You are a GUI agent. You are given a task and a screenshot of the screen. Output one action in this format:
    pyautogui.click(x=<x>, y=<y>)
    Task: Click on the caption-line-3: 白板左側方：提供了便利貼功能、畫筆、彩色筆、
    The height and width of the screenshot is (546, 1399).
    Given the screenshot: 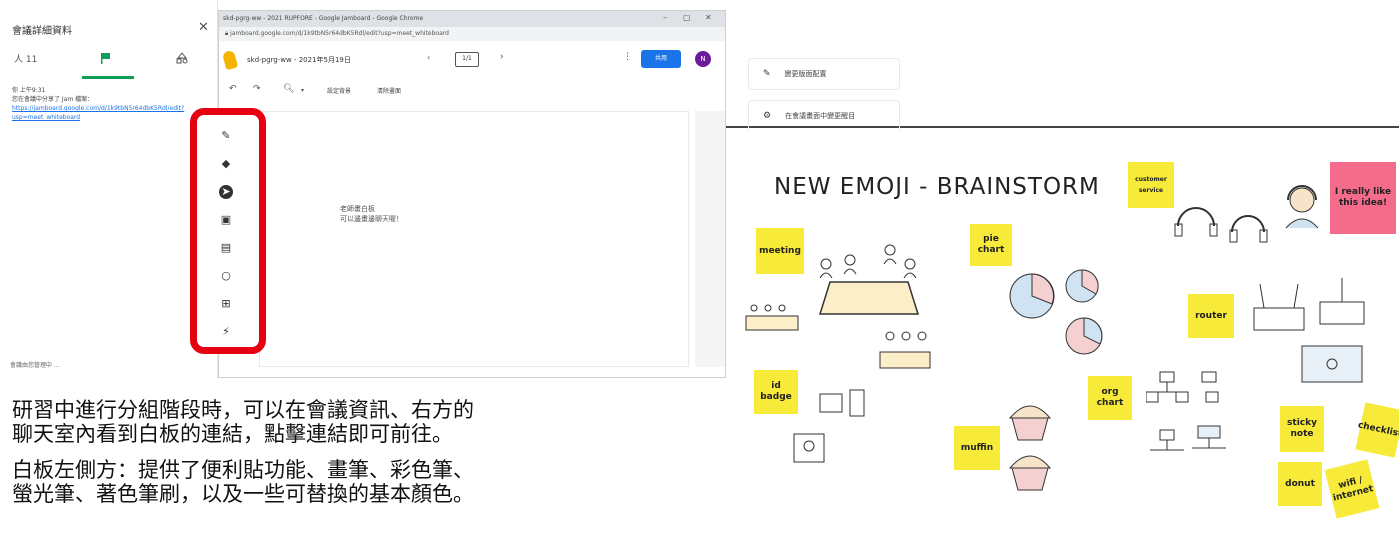 What is the action you would take?
    pyautogui.click(x=243, y=470)
    